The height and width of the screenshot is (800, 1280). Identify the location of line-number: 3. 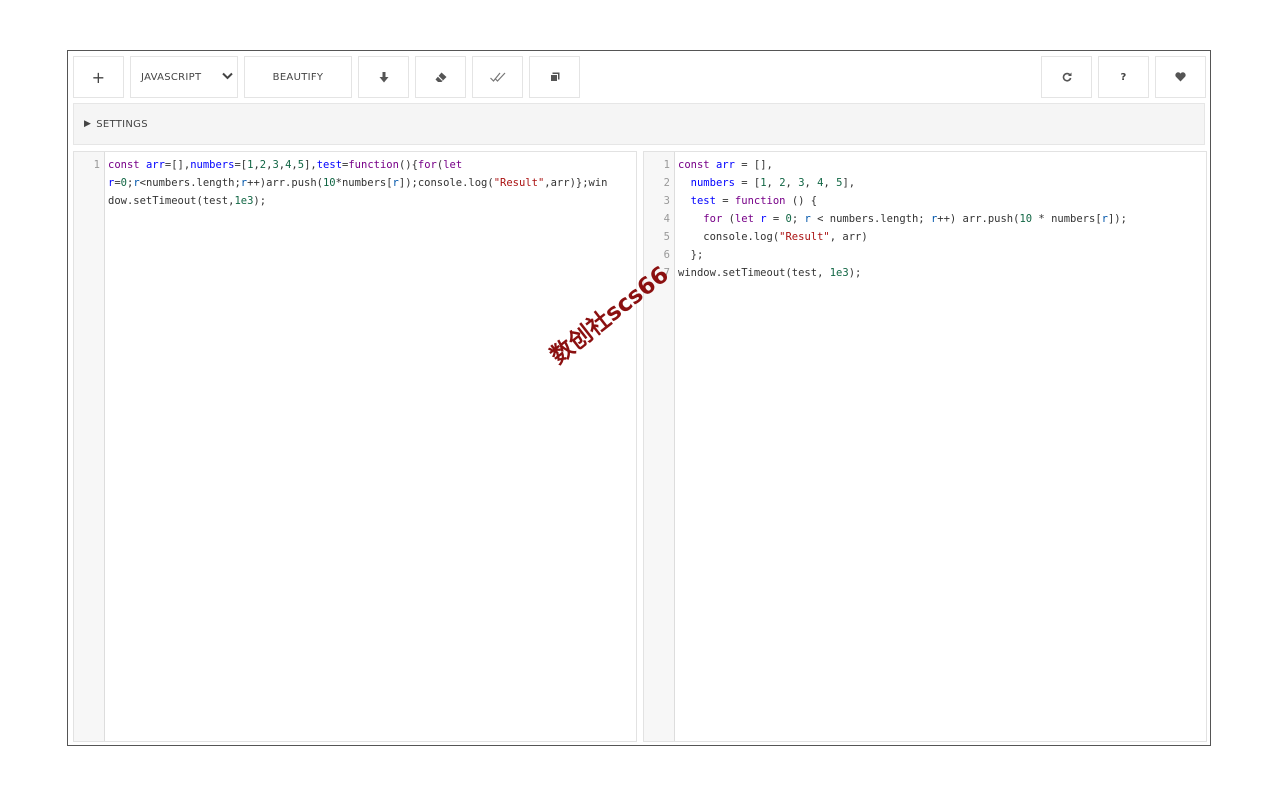
(666, 201).